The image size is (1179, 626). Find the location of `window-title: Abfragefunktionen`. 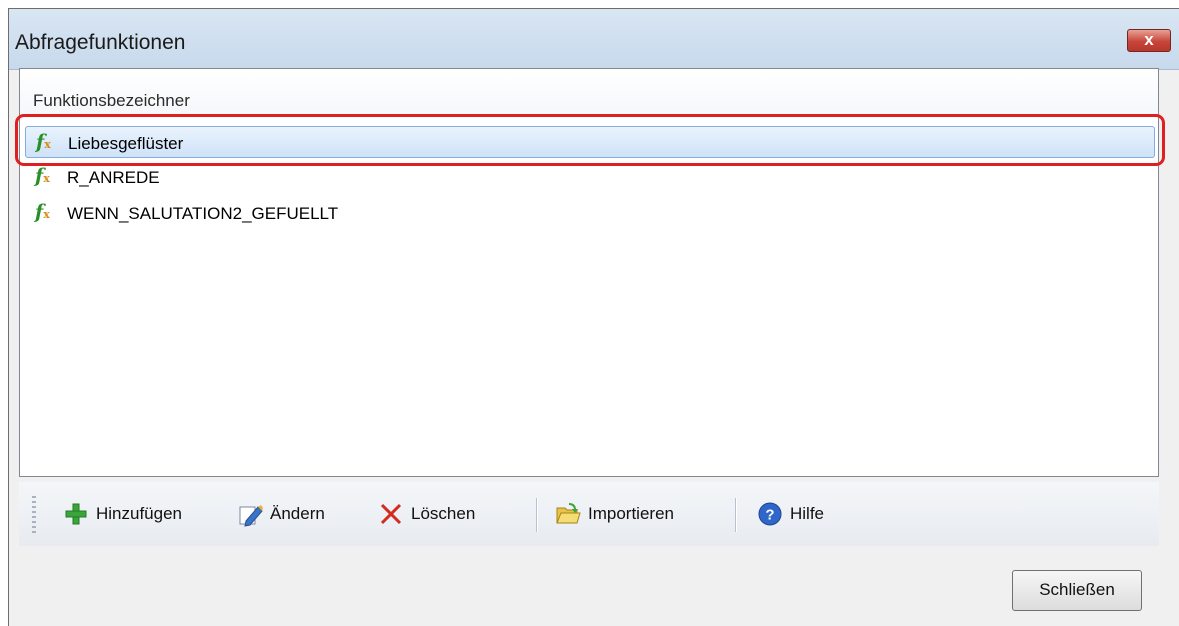

window-title: Abfragefunktionen is located at coordinates (100, 42).